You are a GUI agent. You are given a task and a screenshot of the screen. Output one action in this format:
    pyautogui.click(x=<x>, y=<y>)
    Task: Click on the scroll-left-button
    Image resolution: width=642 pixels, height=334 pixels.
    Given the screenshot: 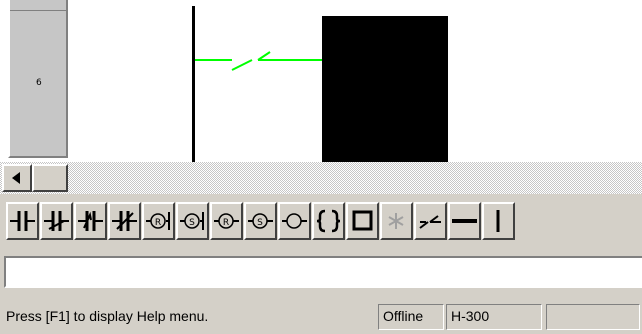 What is the action you would take?
    pyautogui.click(x=17, y=178)
    